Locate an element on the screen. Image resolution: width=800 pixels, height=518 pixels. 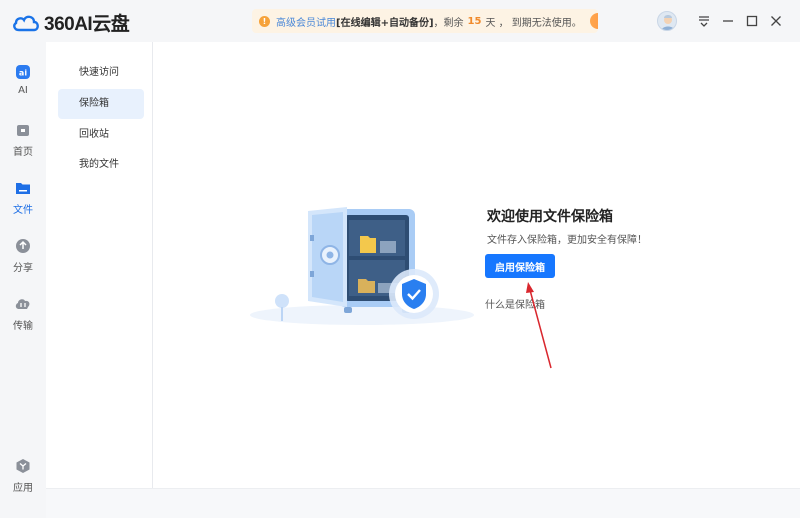
warning-icon: ! is located at coordinates (264, 21).